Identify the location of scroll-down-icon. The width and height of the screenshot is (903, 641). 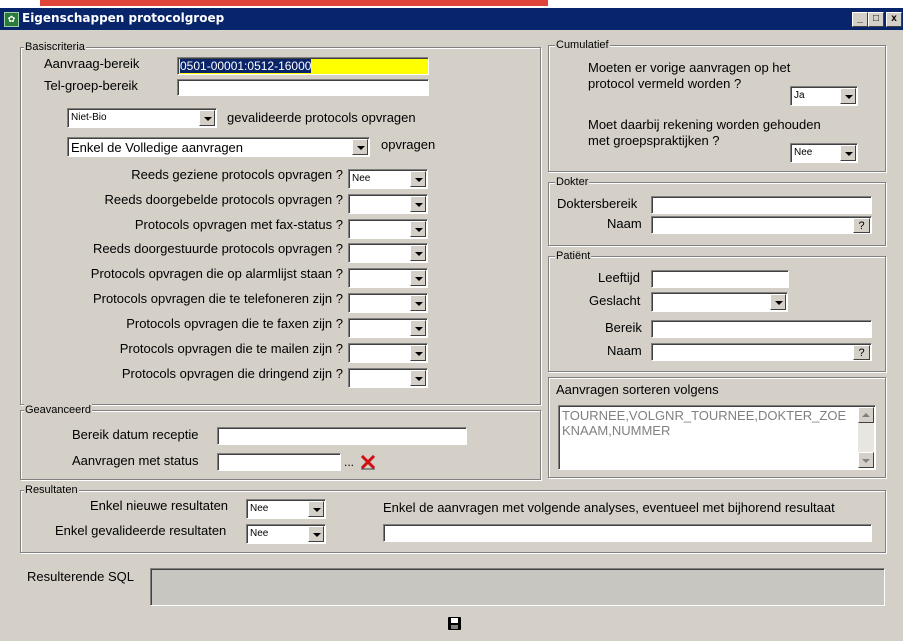
(866, 460).